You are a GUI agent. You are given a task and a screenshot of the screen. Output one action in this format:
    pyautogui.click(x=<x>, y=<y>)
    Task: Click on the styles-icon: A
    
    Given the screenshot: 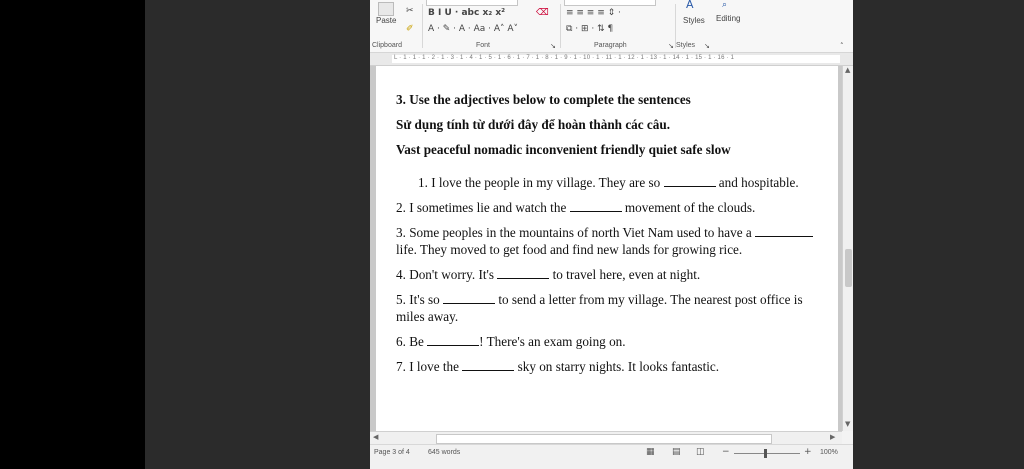 What is the action you would take?
    pyautogui.click(x=690, y=5)
    